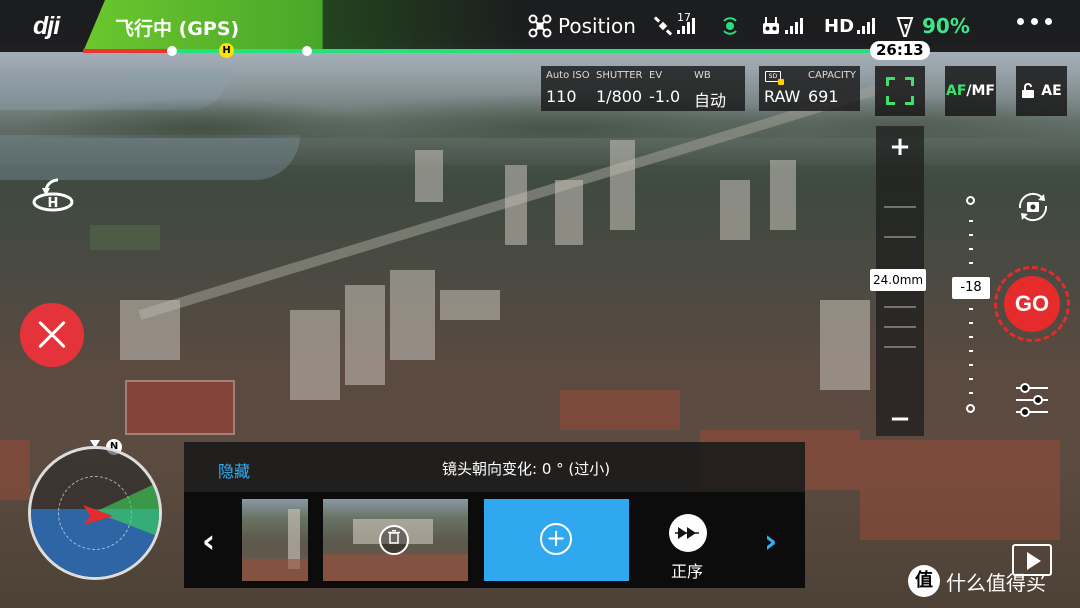 This screenshot has height=608, width=1080. I want to click on ev-key: EV, so click(656, 75).